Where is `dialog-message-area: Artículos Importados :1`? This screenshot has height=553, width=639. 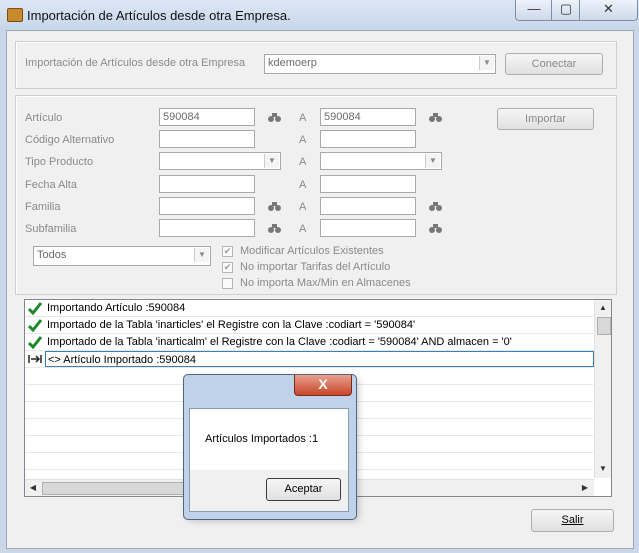 dialog-message-area: Artículos Importados :1 is located at coordinates (269, 439).